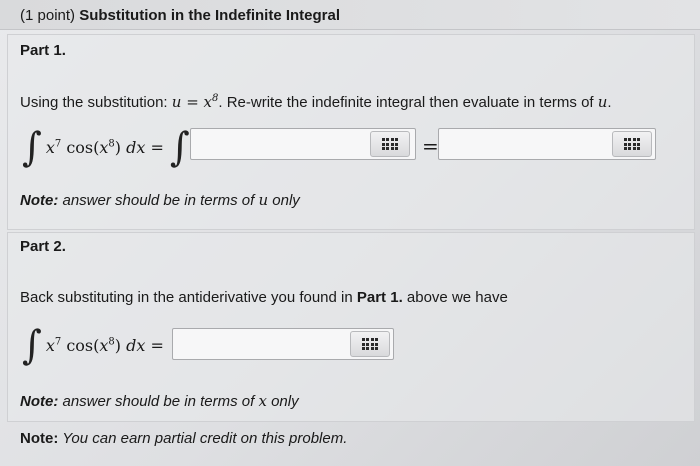 The width and height of the screenshot is (700, 466). What do you see at coordinates (43, 246) in the screenshot?
I see `part2-title: Part 2.` at bounding box center [43, 246].